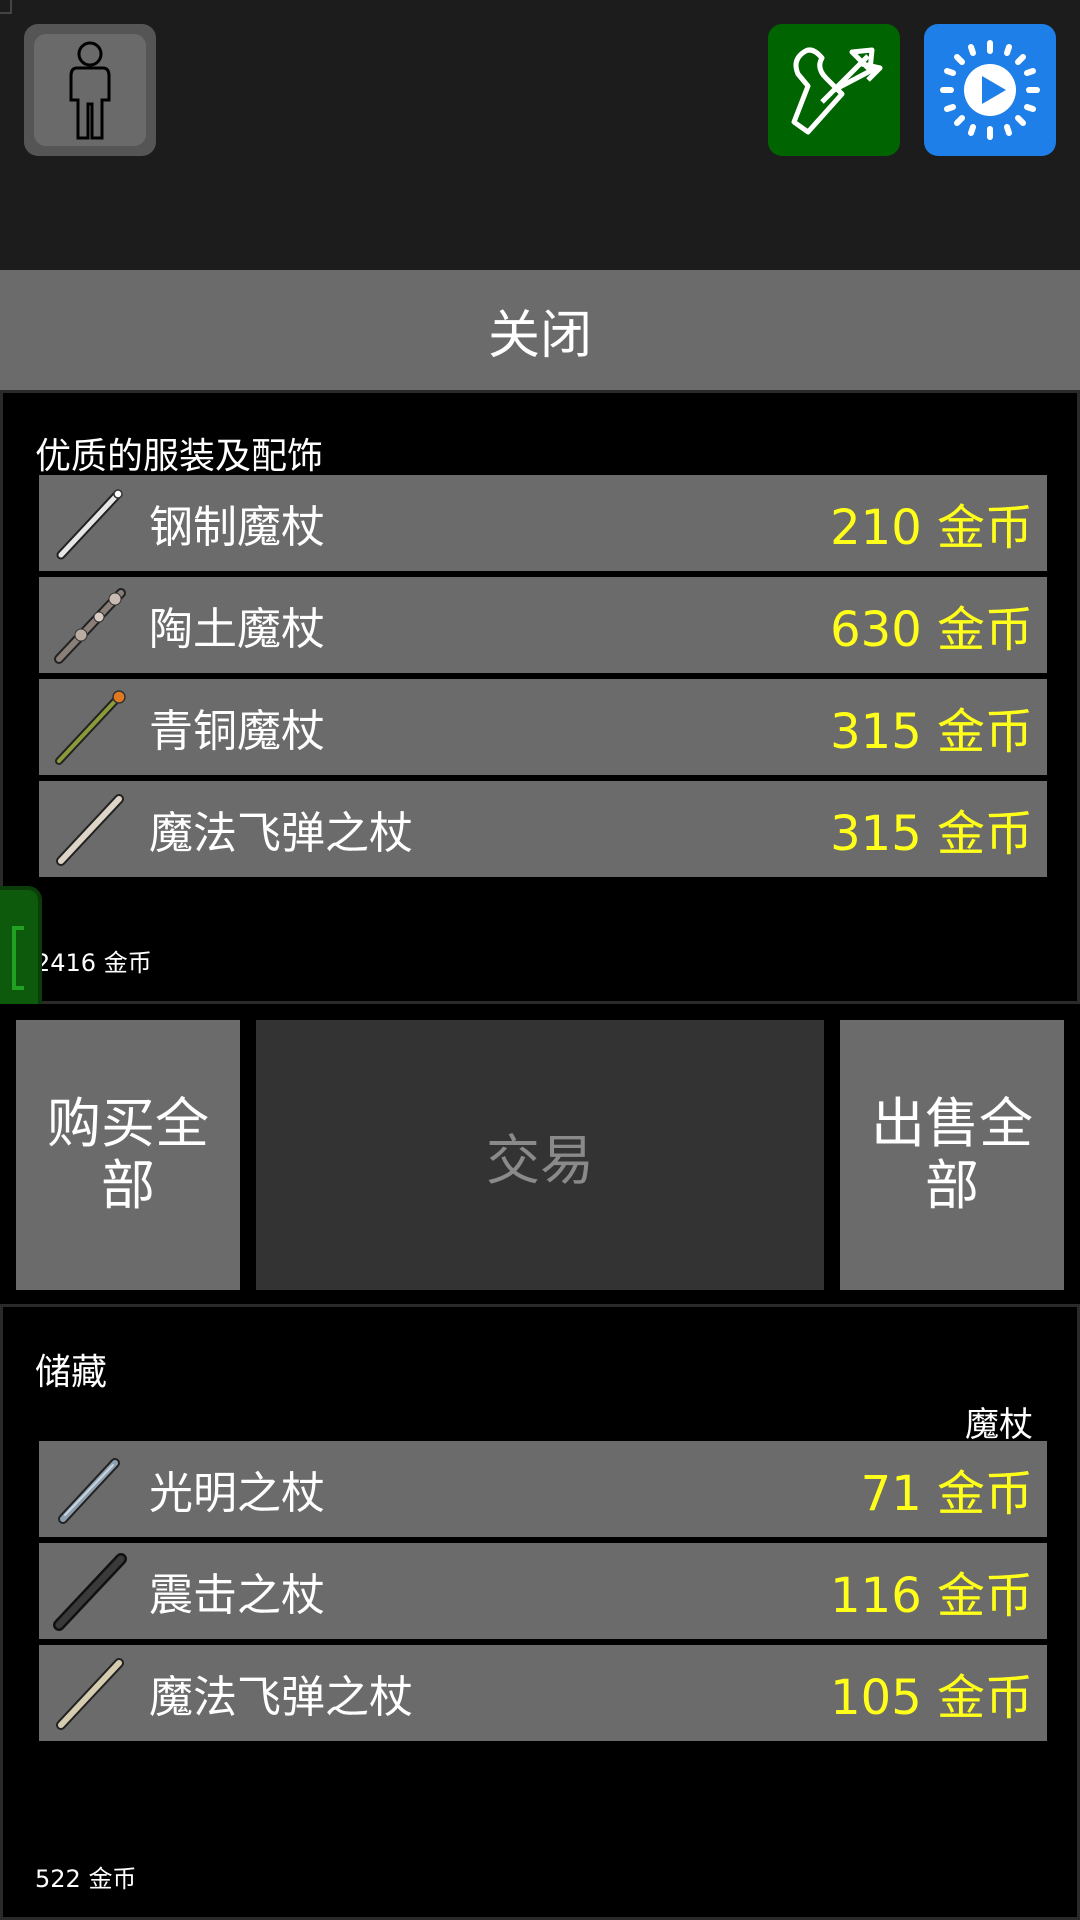  What do you see at coordinates (91, 523) in the screenshot?
I see `steel-wand-icon` at bounding box center [91, 523].